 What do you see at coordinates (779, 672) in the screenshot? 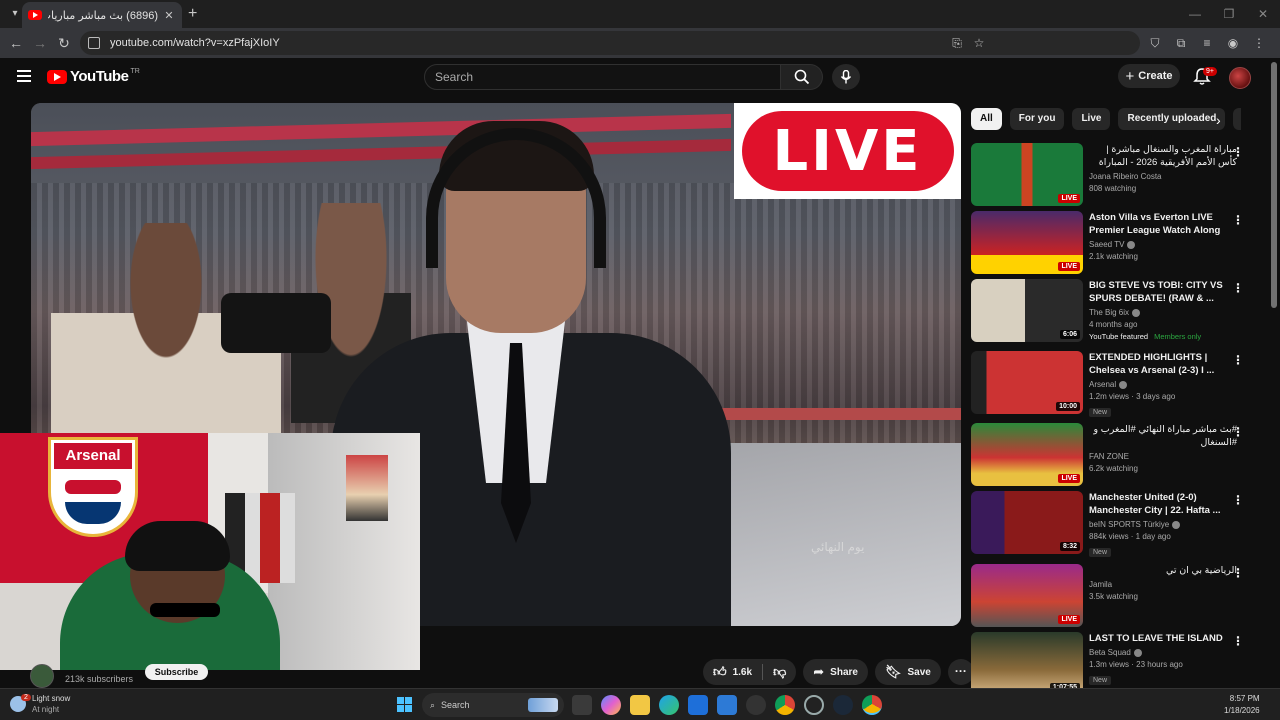
I see `dislike-icon: 👎︎` at bounding box center [779, 672].